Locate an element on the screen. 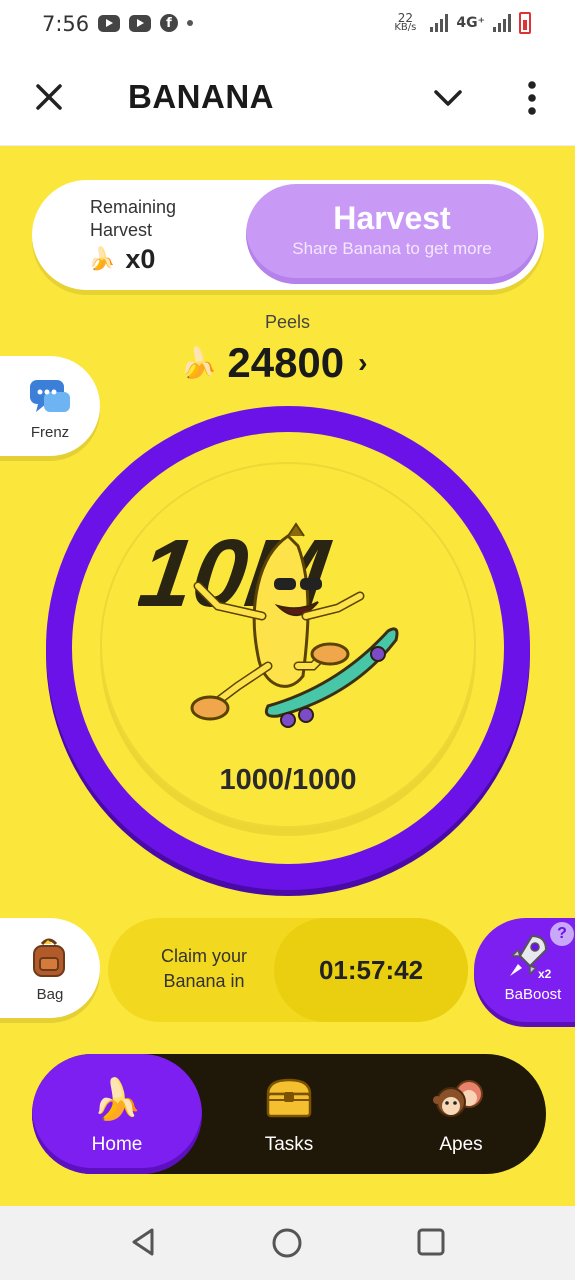  notification-dot-icon is located at coordinates (190, 23).